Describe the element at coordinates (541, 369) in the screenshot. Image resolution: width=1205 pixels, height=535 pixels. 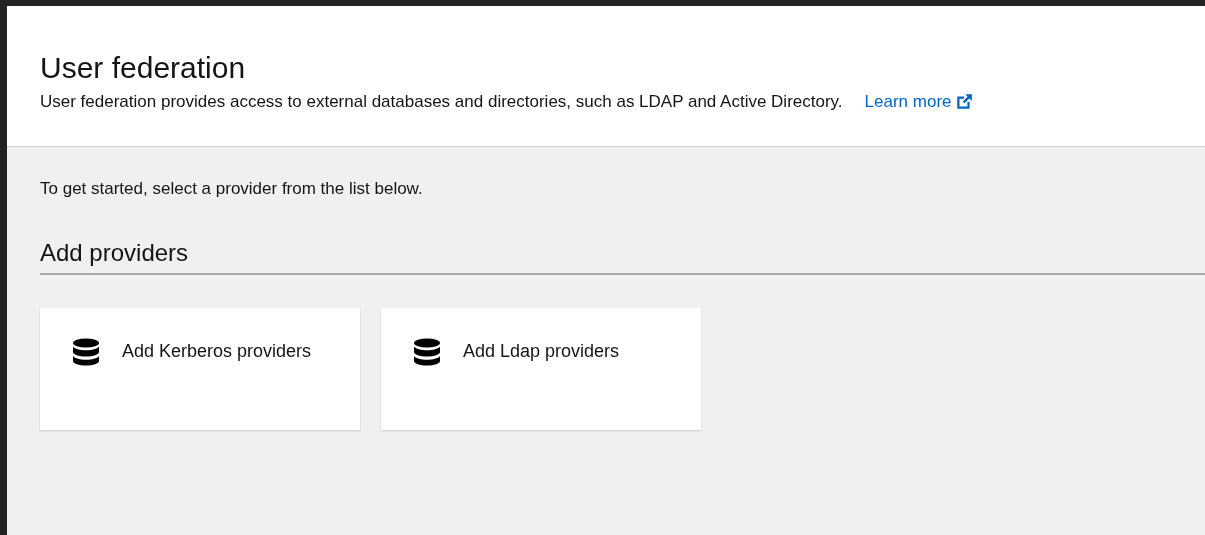
I see `provider-card: Add Ldap providers` at that location.